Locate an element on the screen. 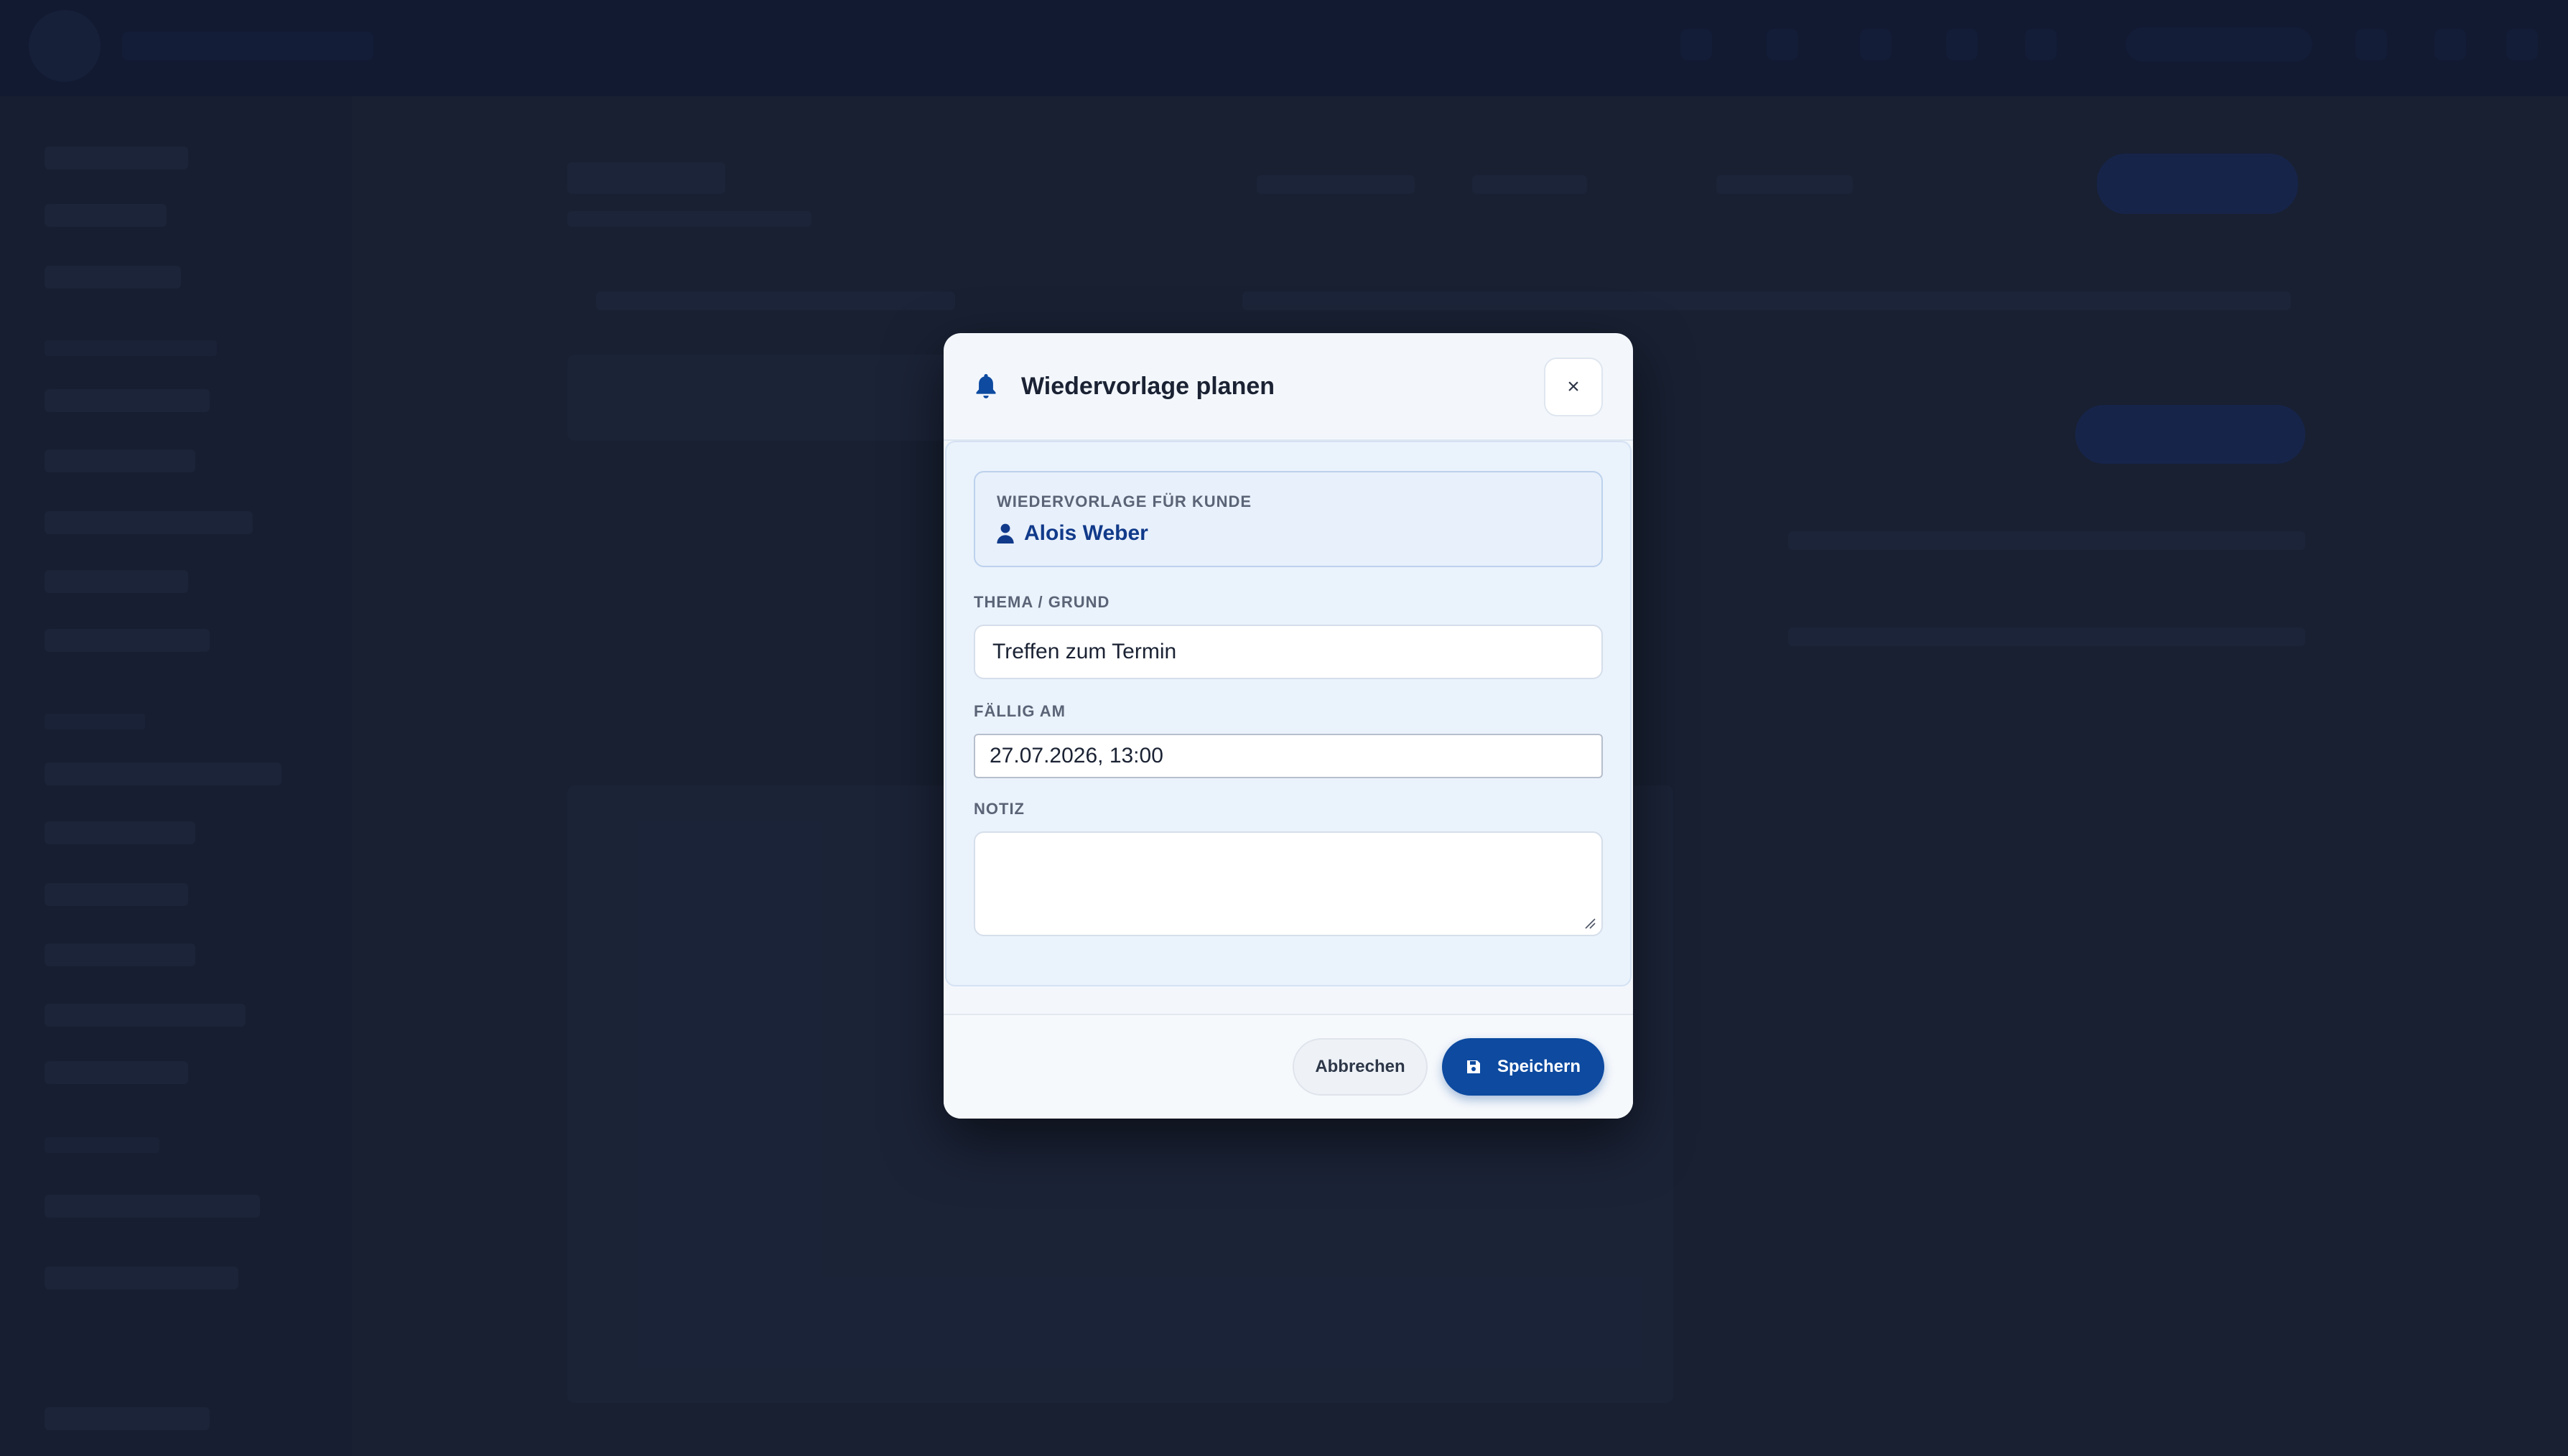 This screenshot has height=1456, width=2568. user-icon is located at coordinates (1005, 533).